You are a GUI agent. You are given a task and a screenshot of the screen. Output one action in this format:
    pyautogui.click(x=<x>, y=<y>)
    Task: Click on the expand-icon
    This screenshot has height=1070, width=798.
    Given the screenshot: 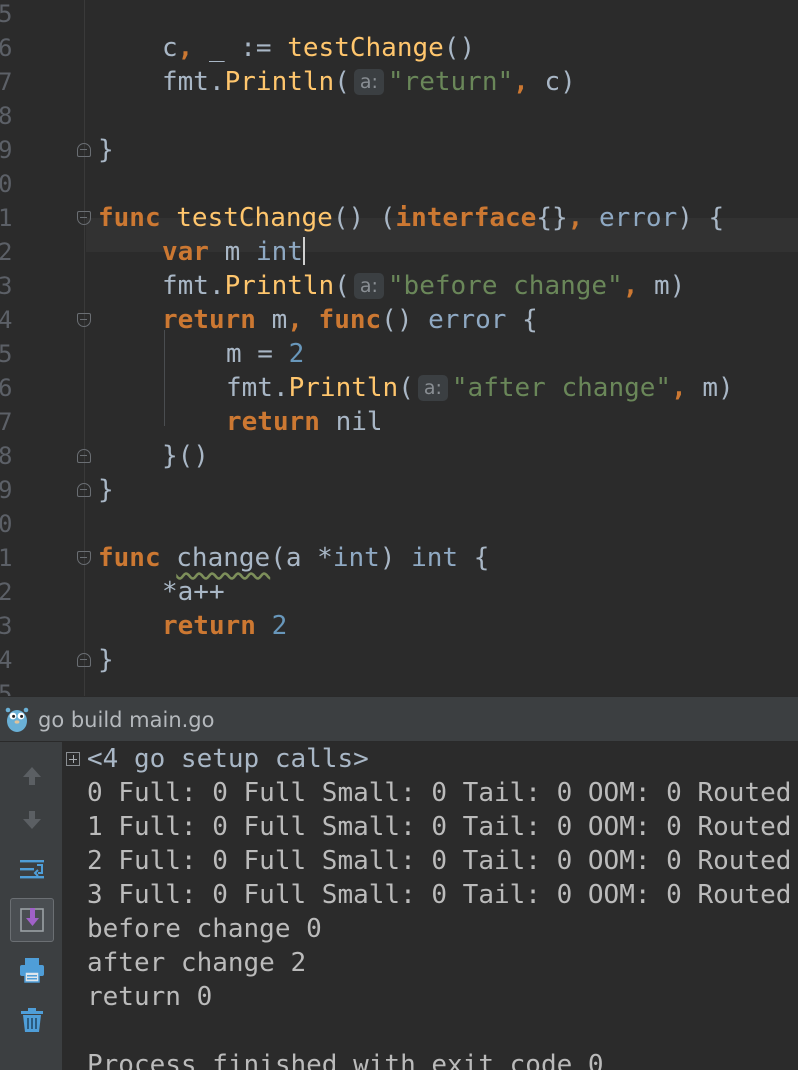 What is the action you would take?
    pyautogui.click(x=73, y=759)
    